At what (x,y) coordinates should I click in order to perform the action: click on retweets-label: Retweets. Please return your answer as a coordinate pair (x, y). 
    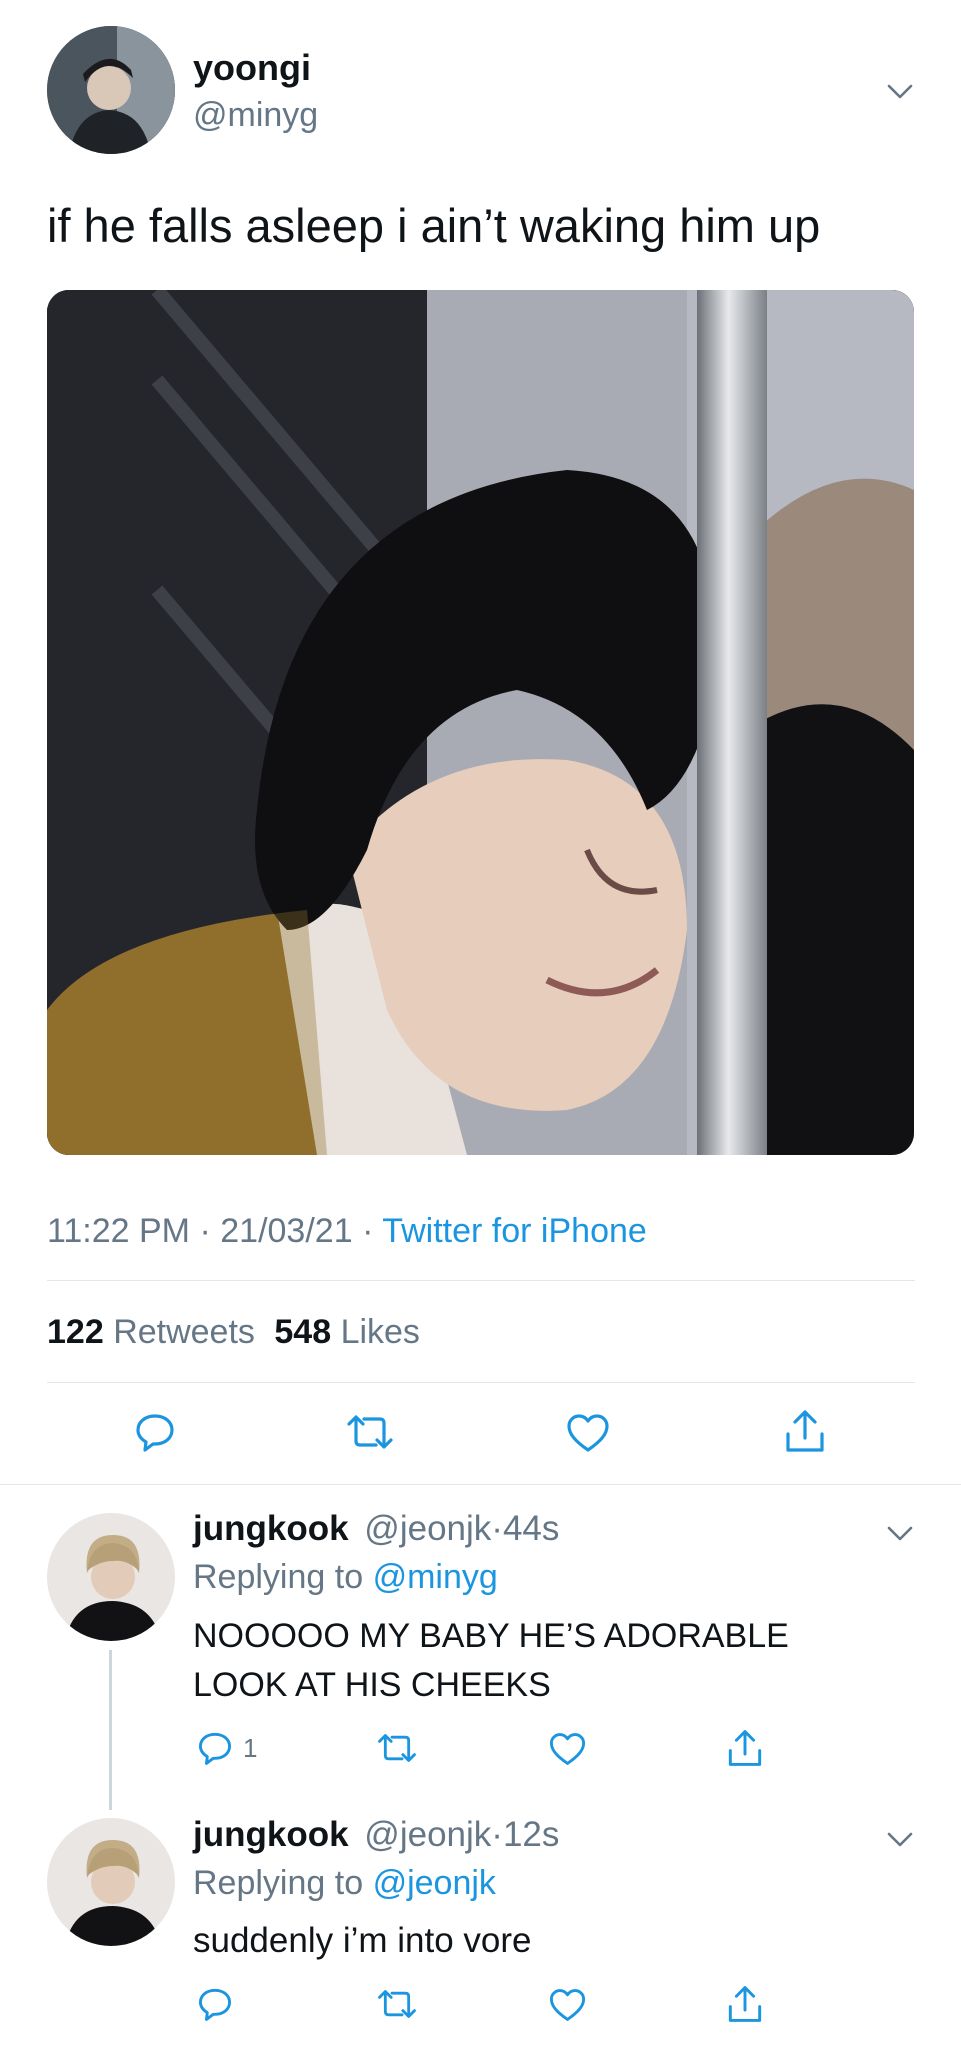
    Looking at the image, I should click on (184, 1332).